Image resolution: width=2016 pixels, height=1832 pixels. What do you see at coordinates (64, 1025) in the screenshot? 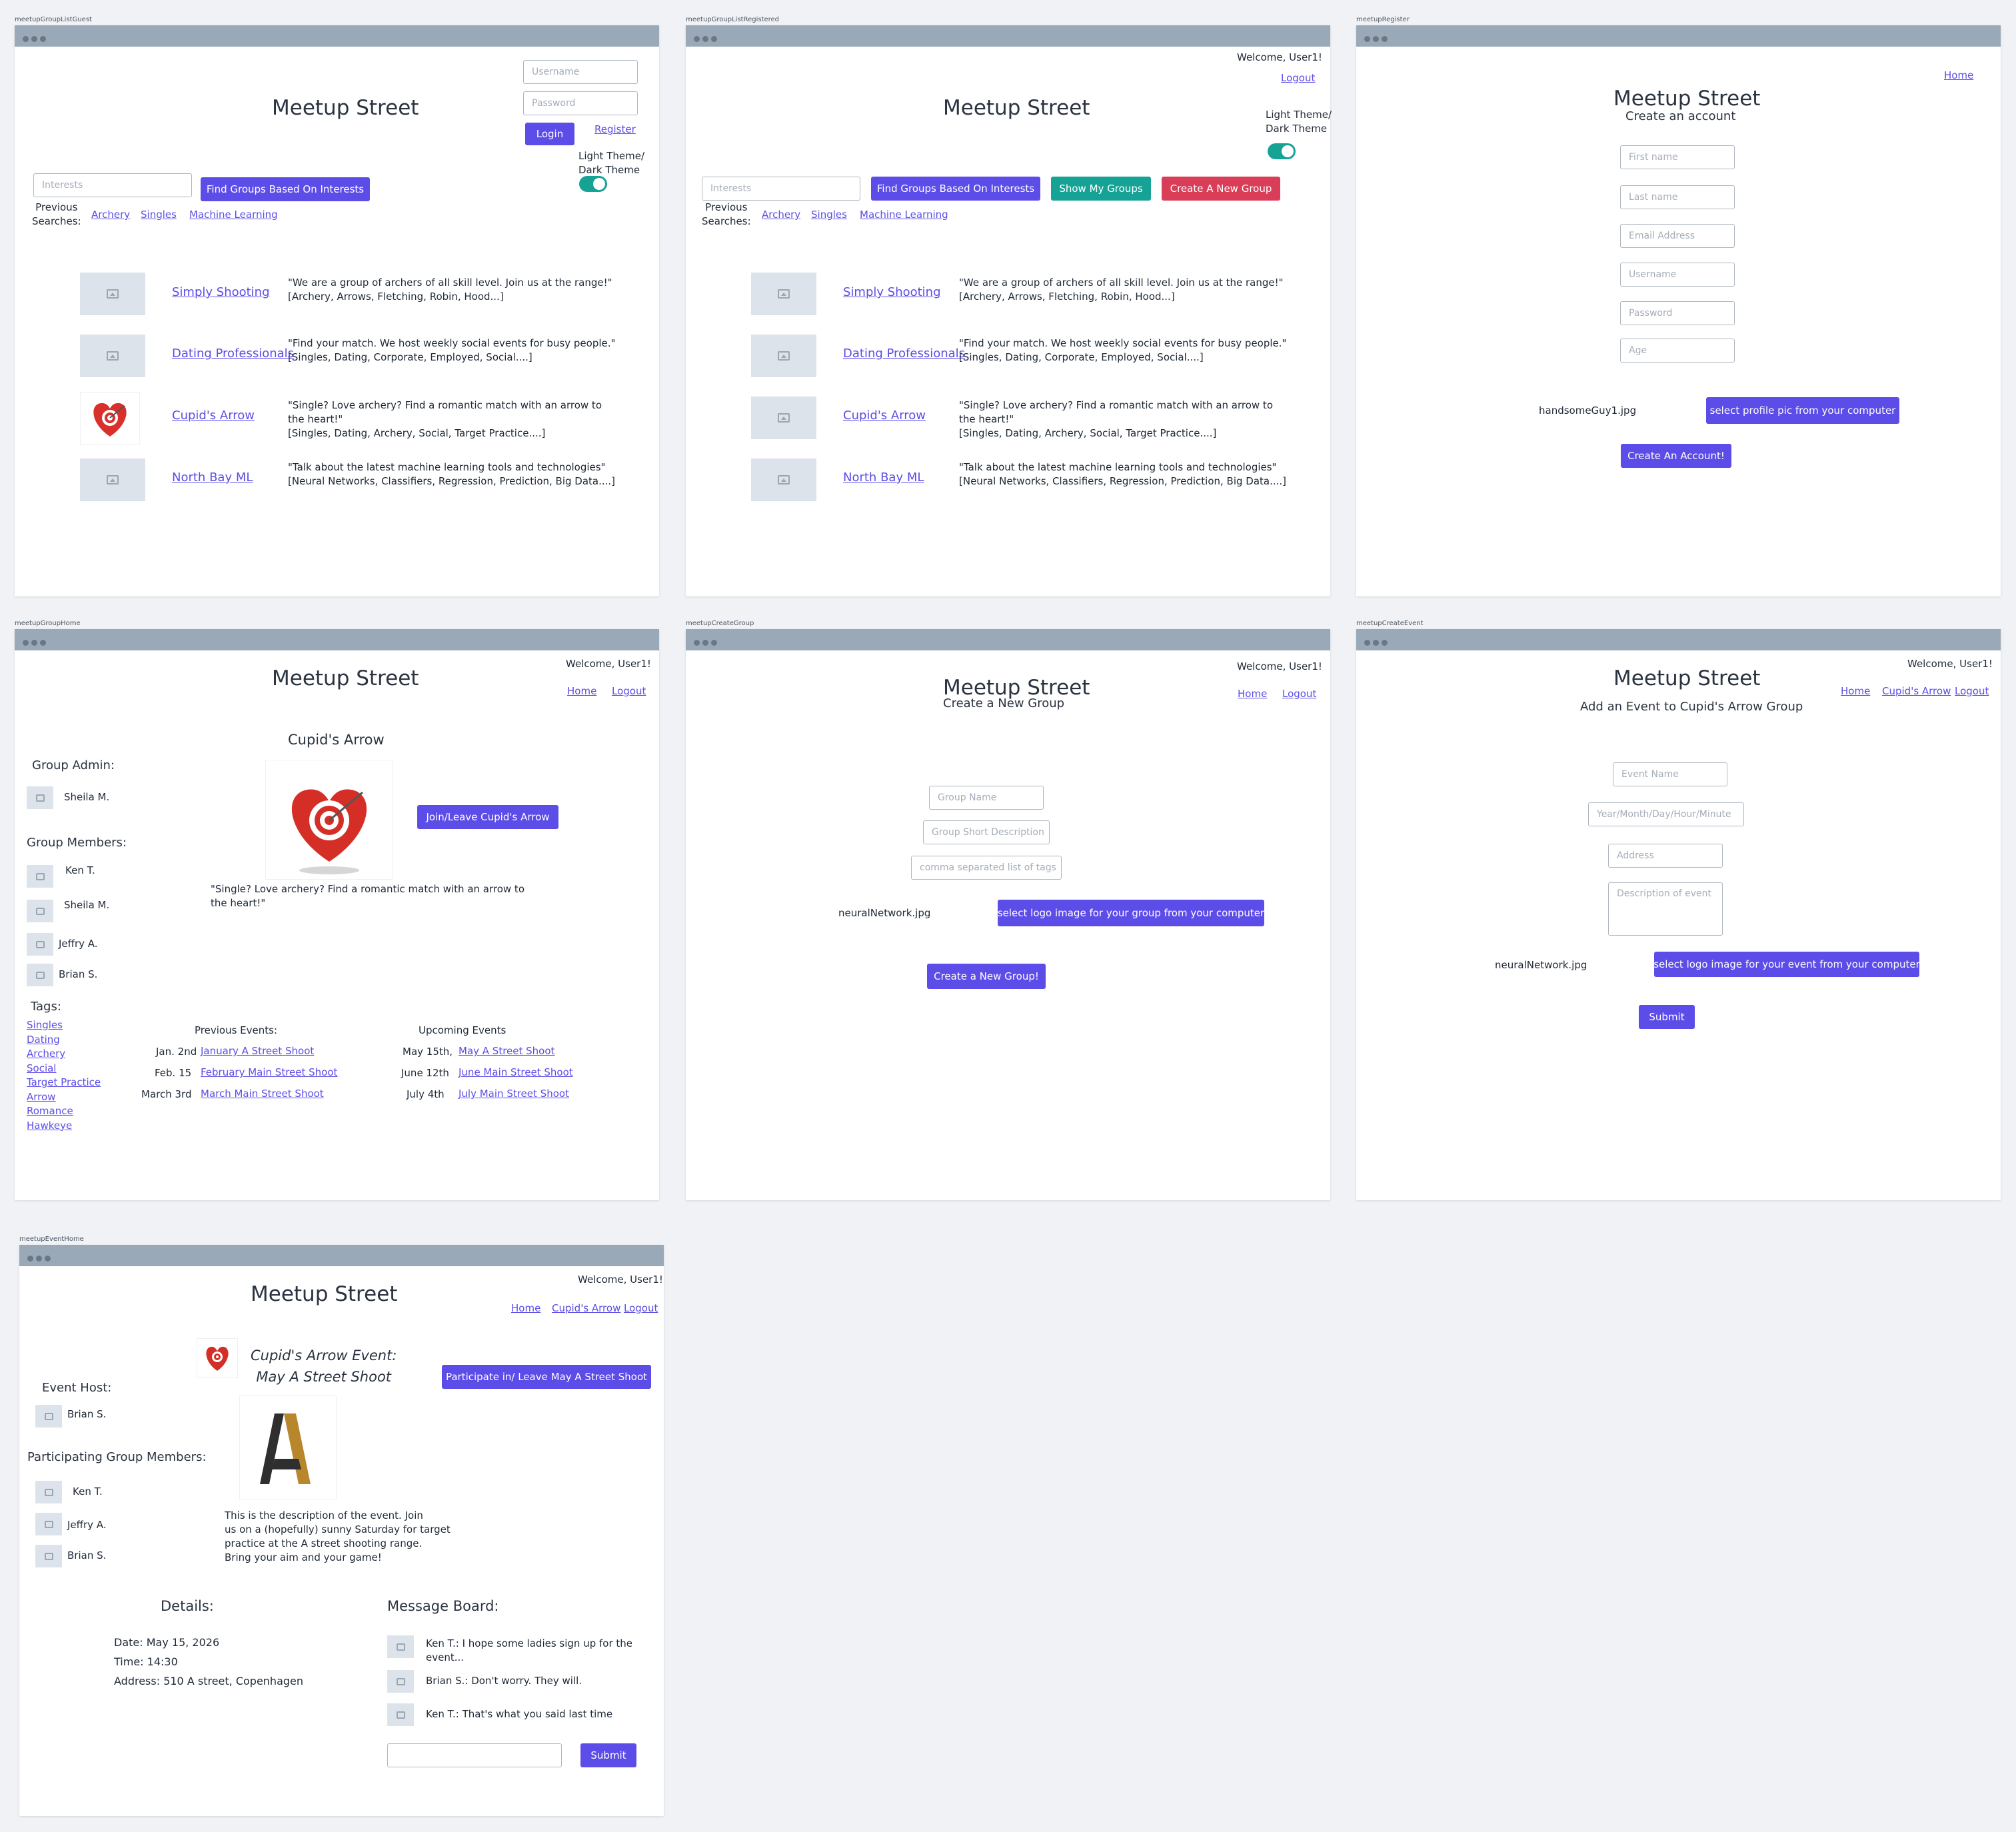
I see `tag-link: Singles` at bounding box center [64, 1025].